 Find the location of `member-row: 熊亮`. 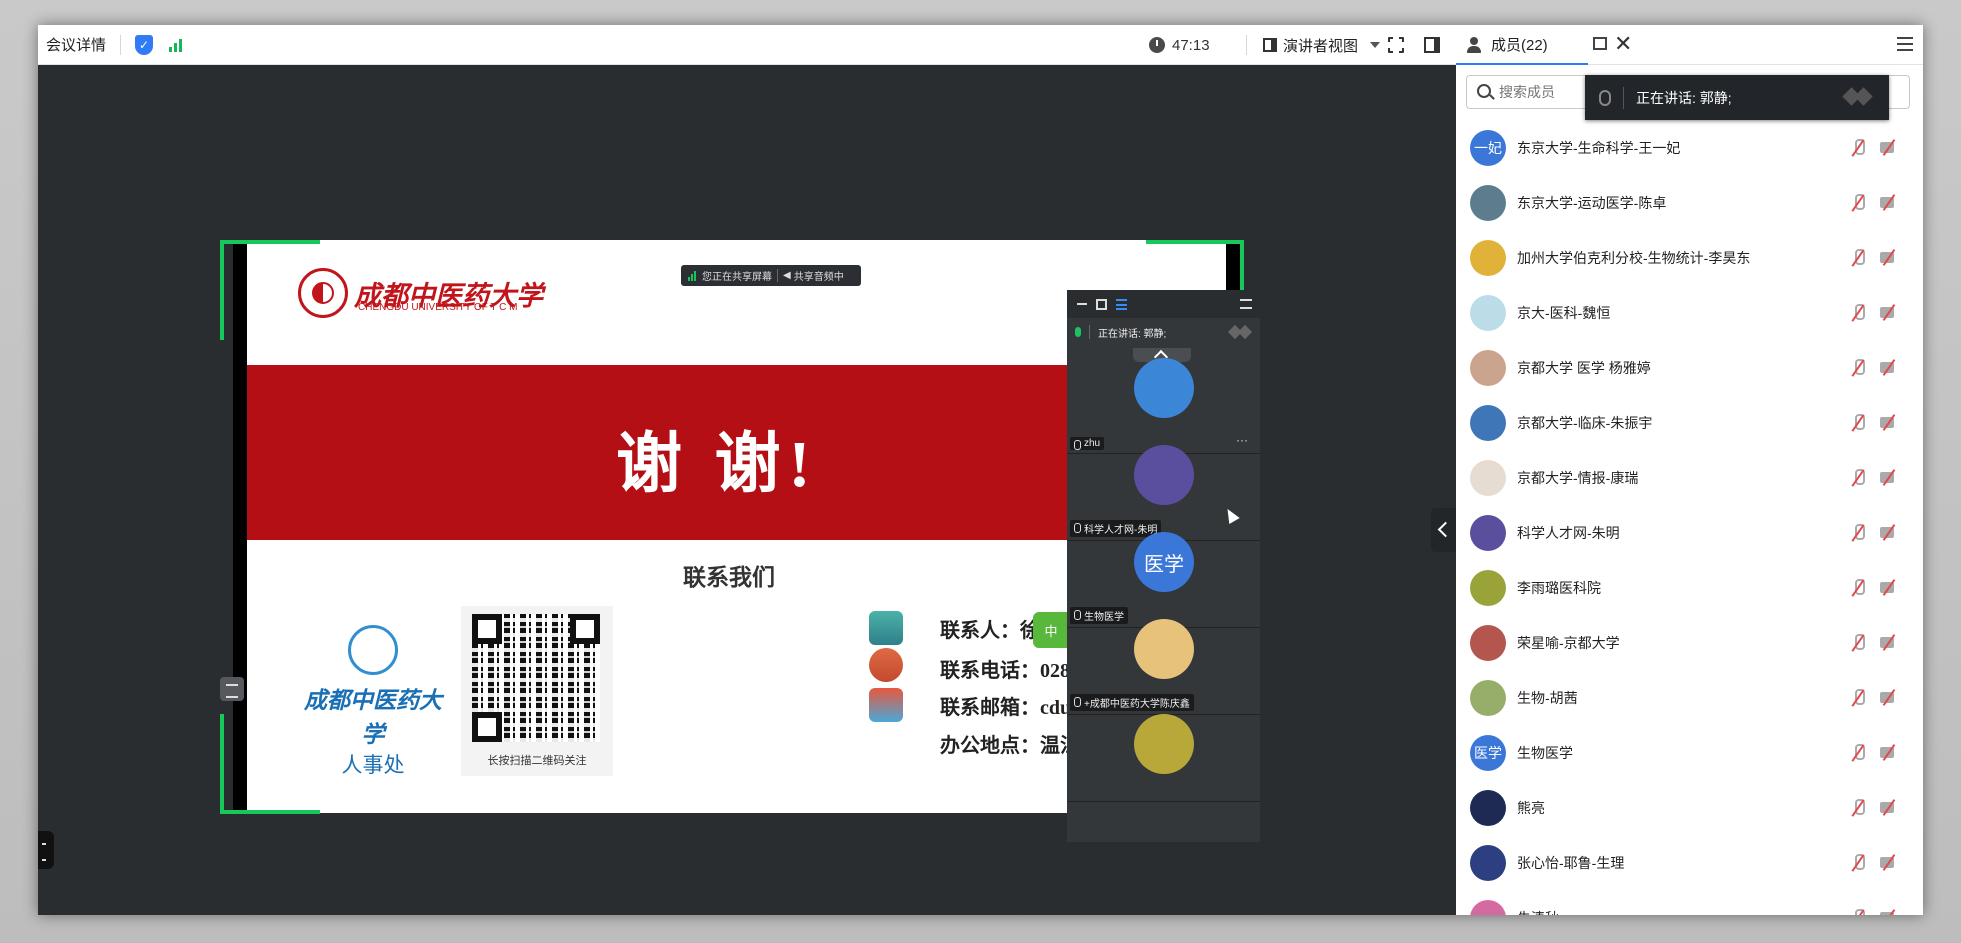

member-row: 熊亮 is located at coordinates (1689, 807).